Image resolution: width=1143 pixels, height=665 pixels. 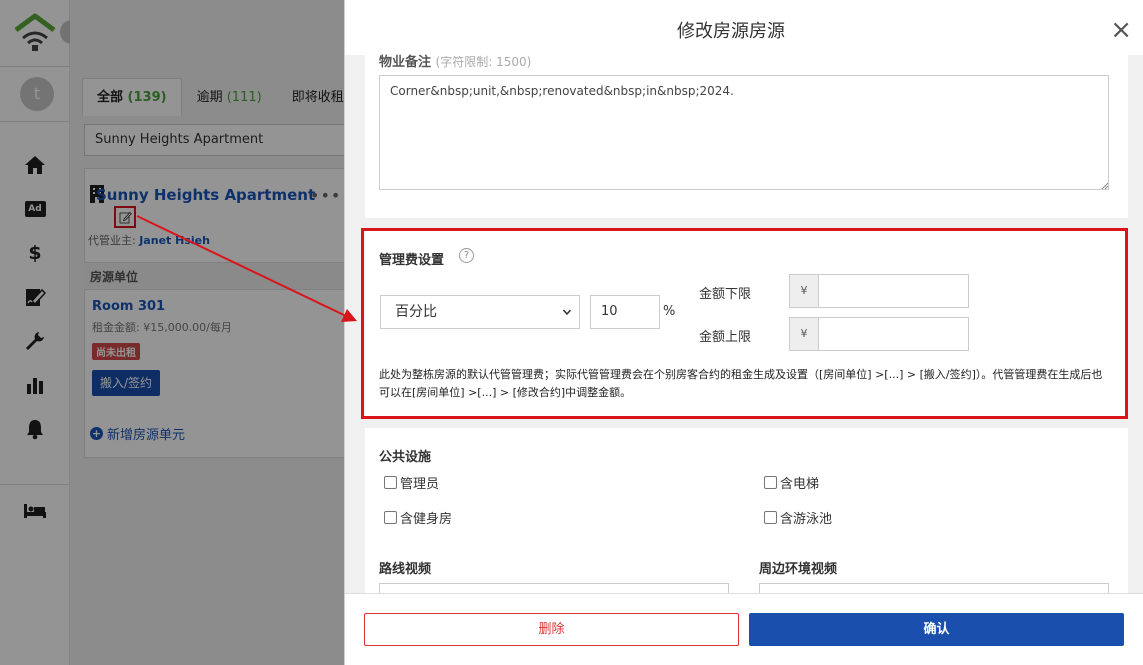 What do you see at coordinates (426, 519) in the screenshot?
I see `checkbox-label: 含健身房` at bounding box center [426, 519].